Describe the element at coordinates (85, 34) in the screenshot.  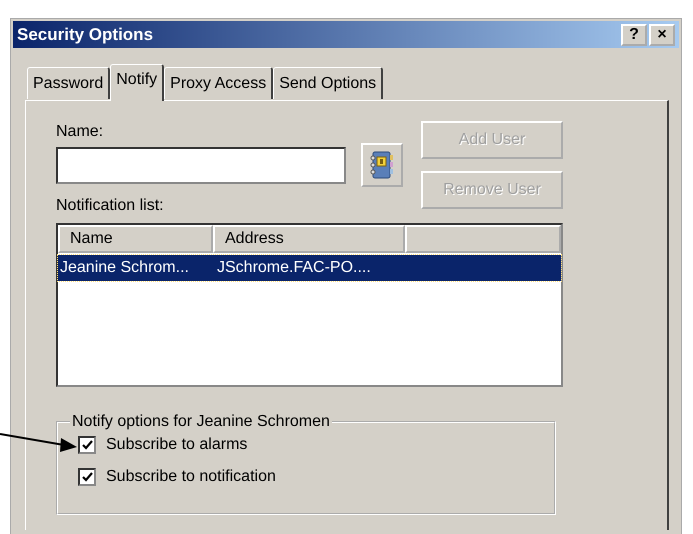
I see `window-title: Security Options` at that location.